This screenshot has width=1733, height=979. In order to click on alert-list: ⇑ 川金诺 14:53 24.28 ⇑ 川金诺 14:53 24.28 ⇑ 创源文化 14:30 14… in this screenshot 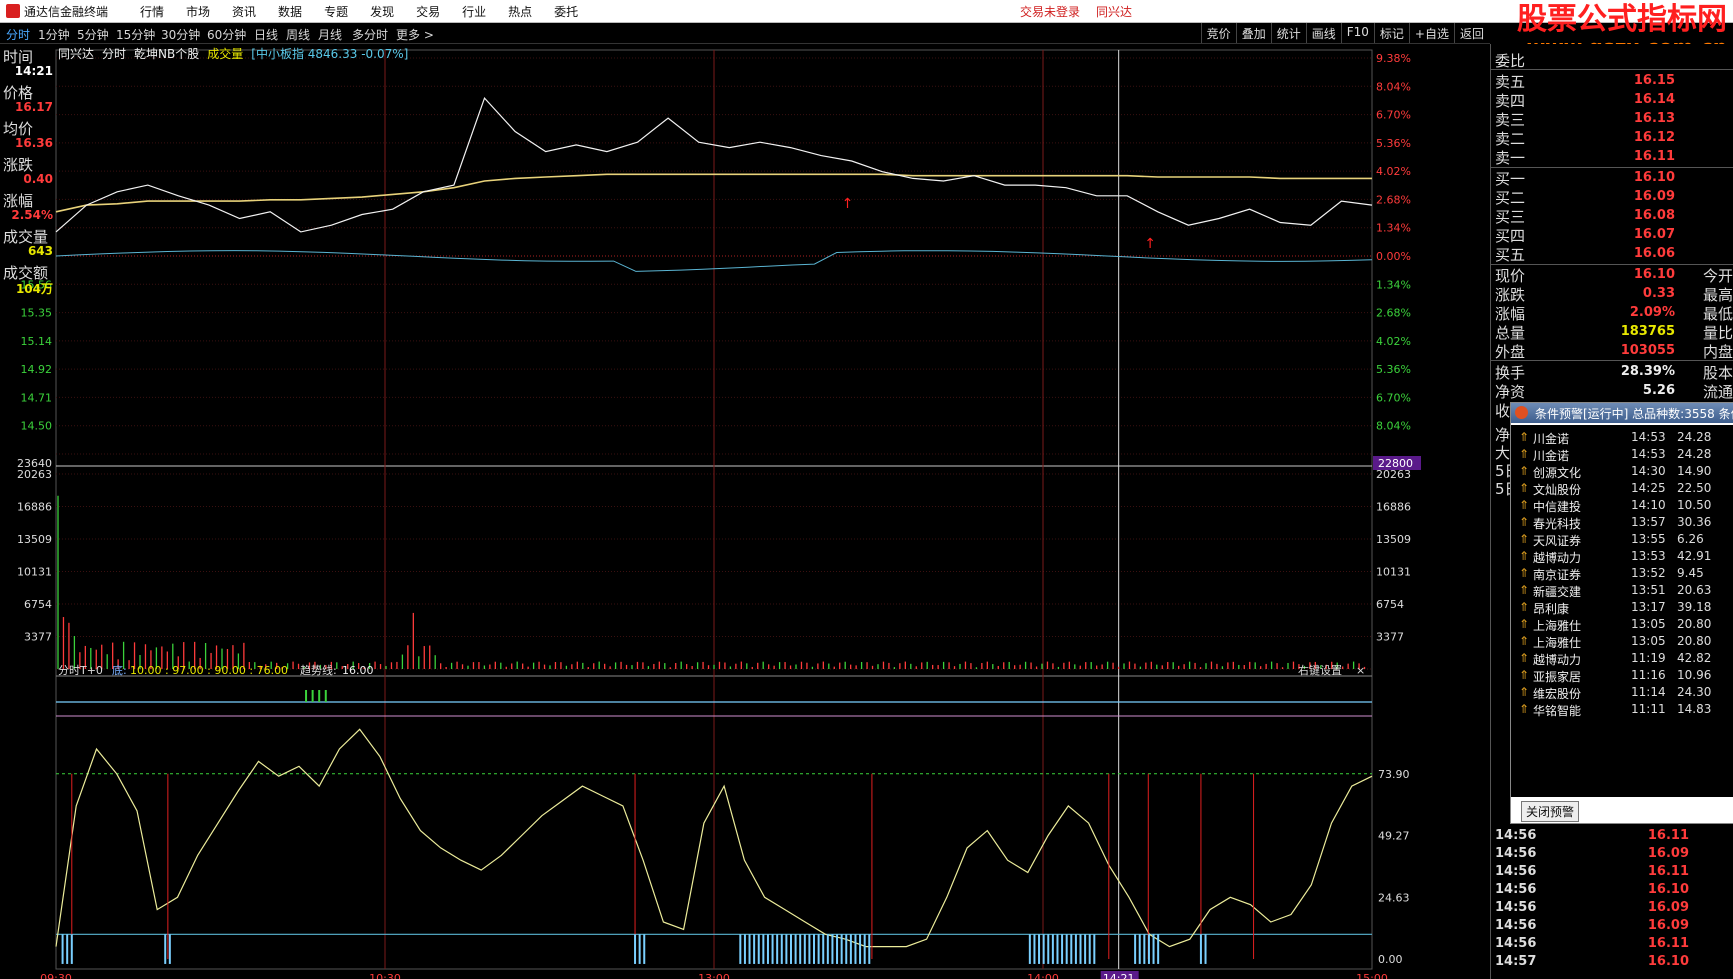, I will do `click(1622, 611)`.